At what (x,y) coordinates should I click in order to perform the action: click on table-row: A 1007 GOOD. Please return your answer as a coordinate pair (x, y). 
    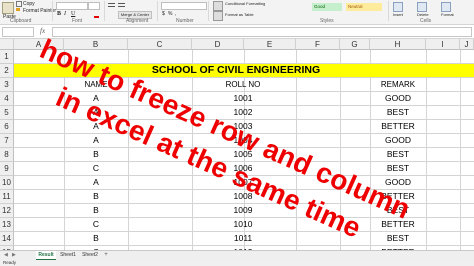
    Looking at the image, I should click on (244, 183).